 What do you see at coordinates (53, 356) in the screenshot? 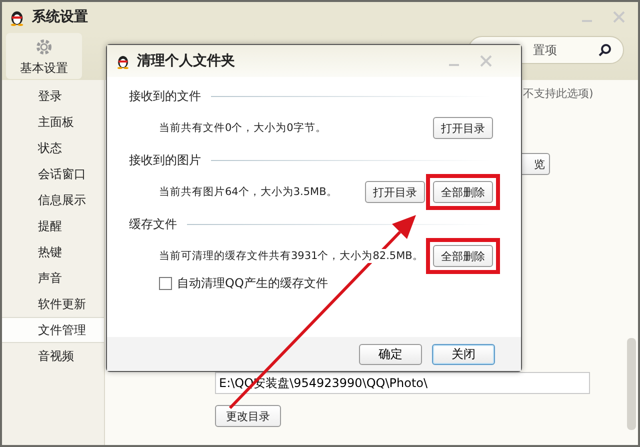
I see `sidebar-item: 音视频` at bounding box center [53, 356].